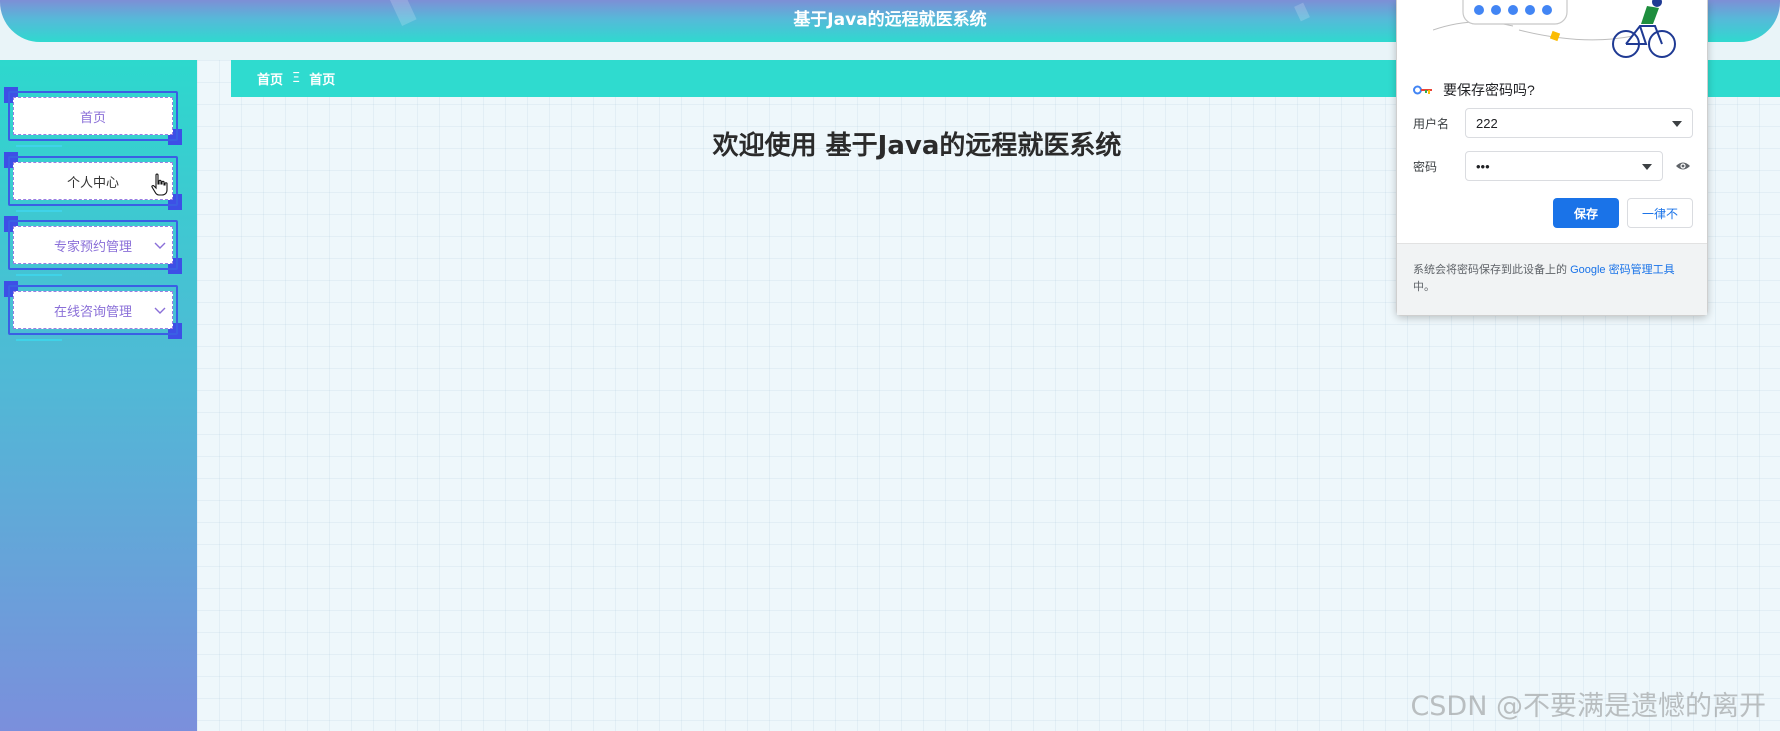  What do you see at coordinates (1660, 213) in the screenshot?
I see `never-button: 一律不` at bounding box center [1660, 213].